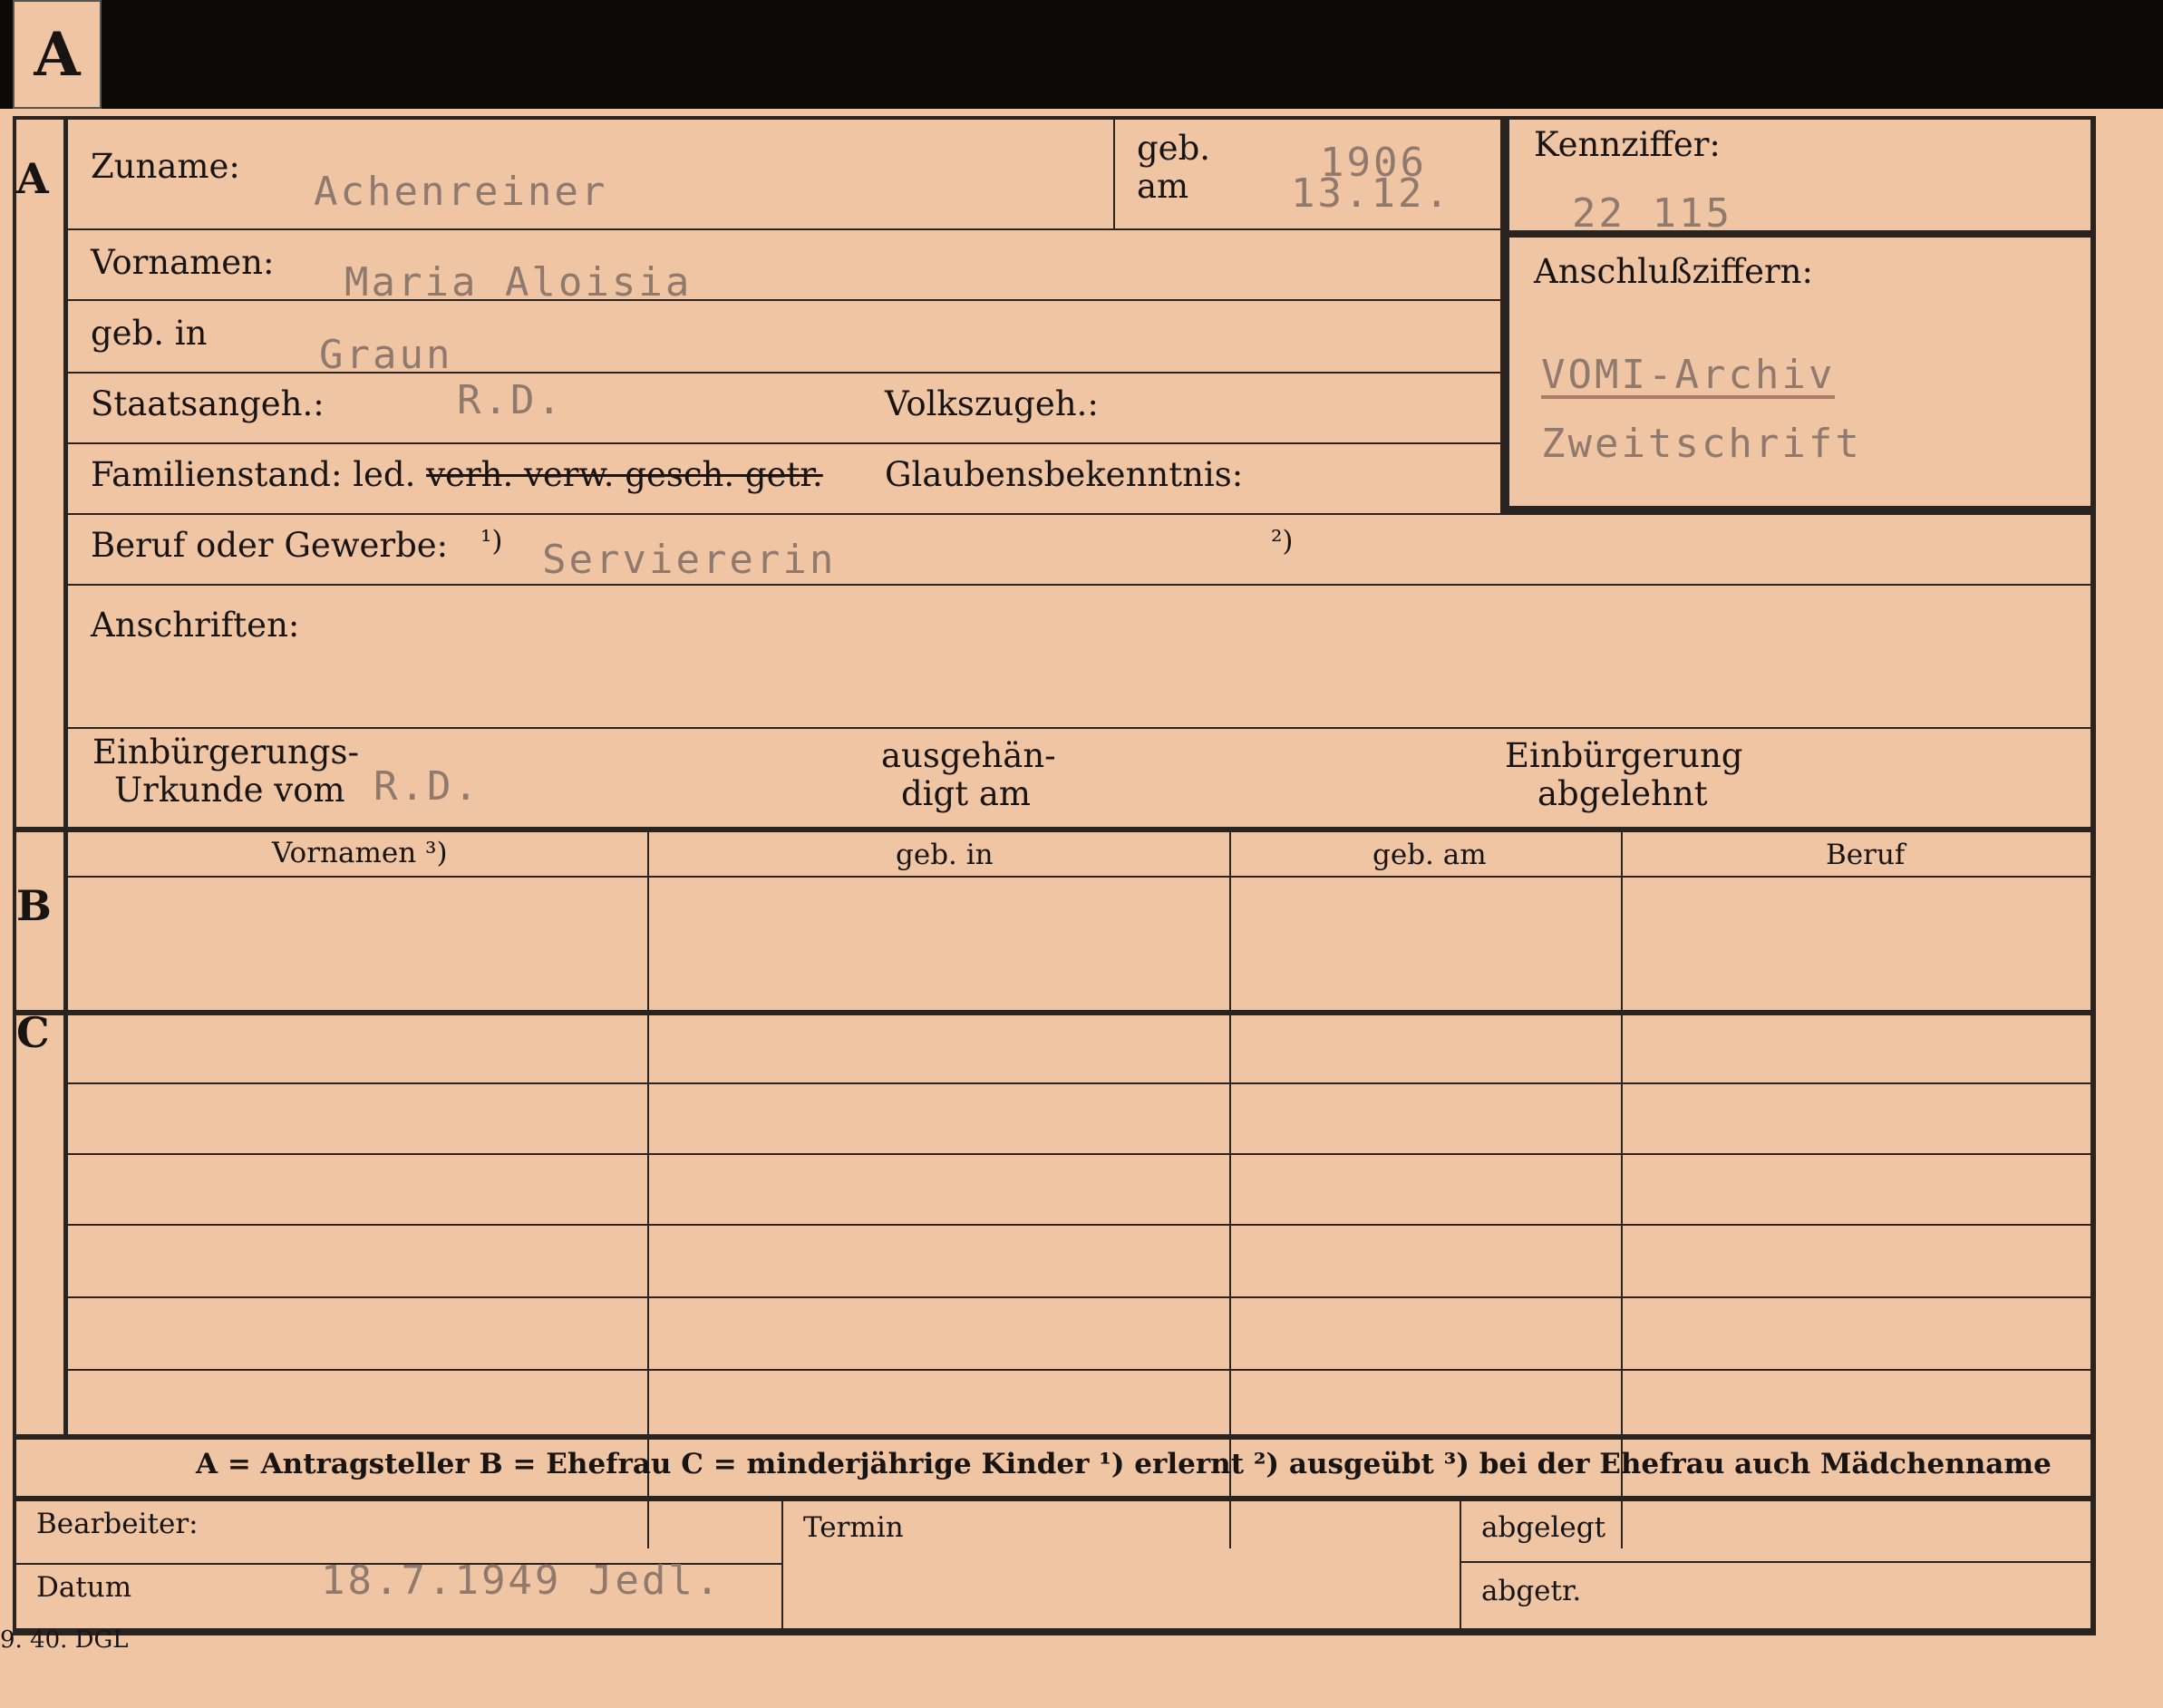  Describe the element at coordinates (34, 905) in the screenshot. I see `section-b-label: B` at that location.